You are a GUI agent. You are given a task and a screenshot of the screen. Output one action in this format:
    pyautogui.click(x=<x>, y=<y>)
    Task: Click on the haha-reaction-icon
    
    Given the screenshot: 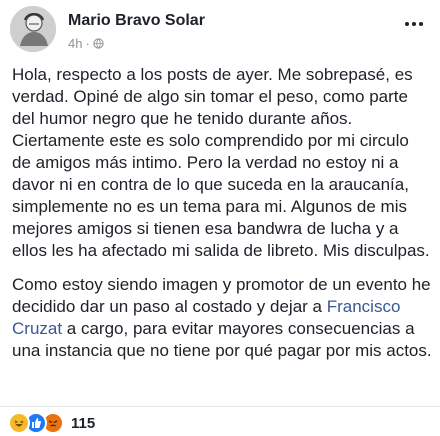 What is the action you would take?
    pyautogui.click(x=19, y=423)
    